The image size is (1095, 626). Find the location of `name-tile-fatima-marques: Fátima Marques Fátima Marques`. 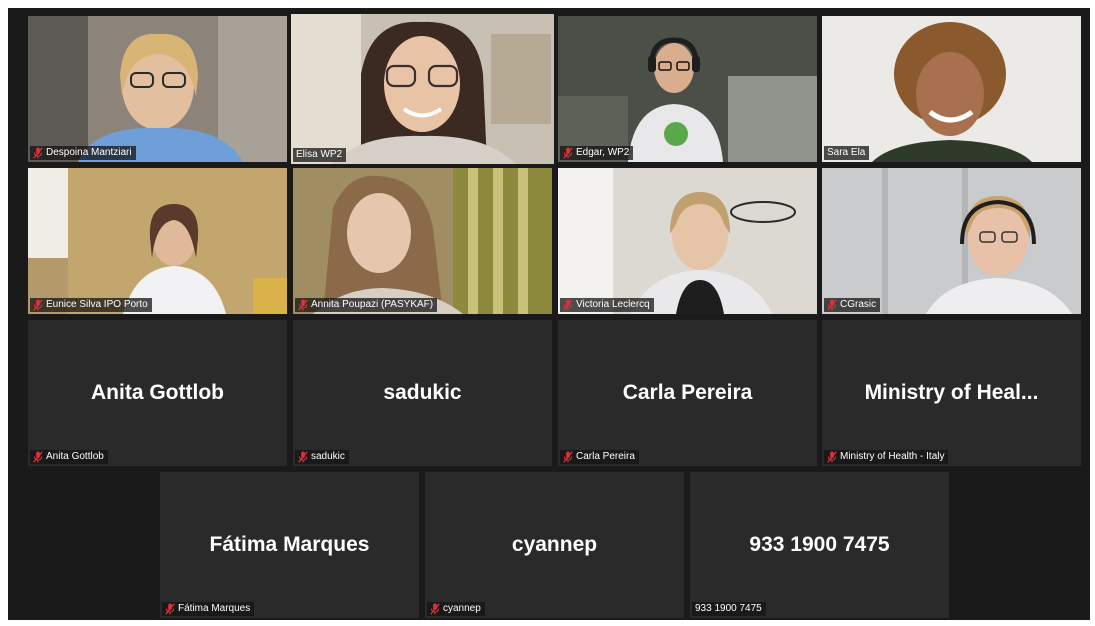

name-tile-fatima-marques: Fátima Marques Fátima Marques is located at coordinates (289, 545).